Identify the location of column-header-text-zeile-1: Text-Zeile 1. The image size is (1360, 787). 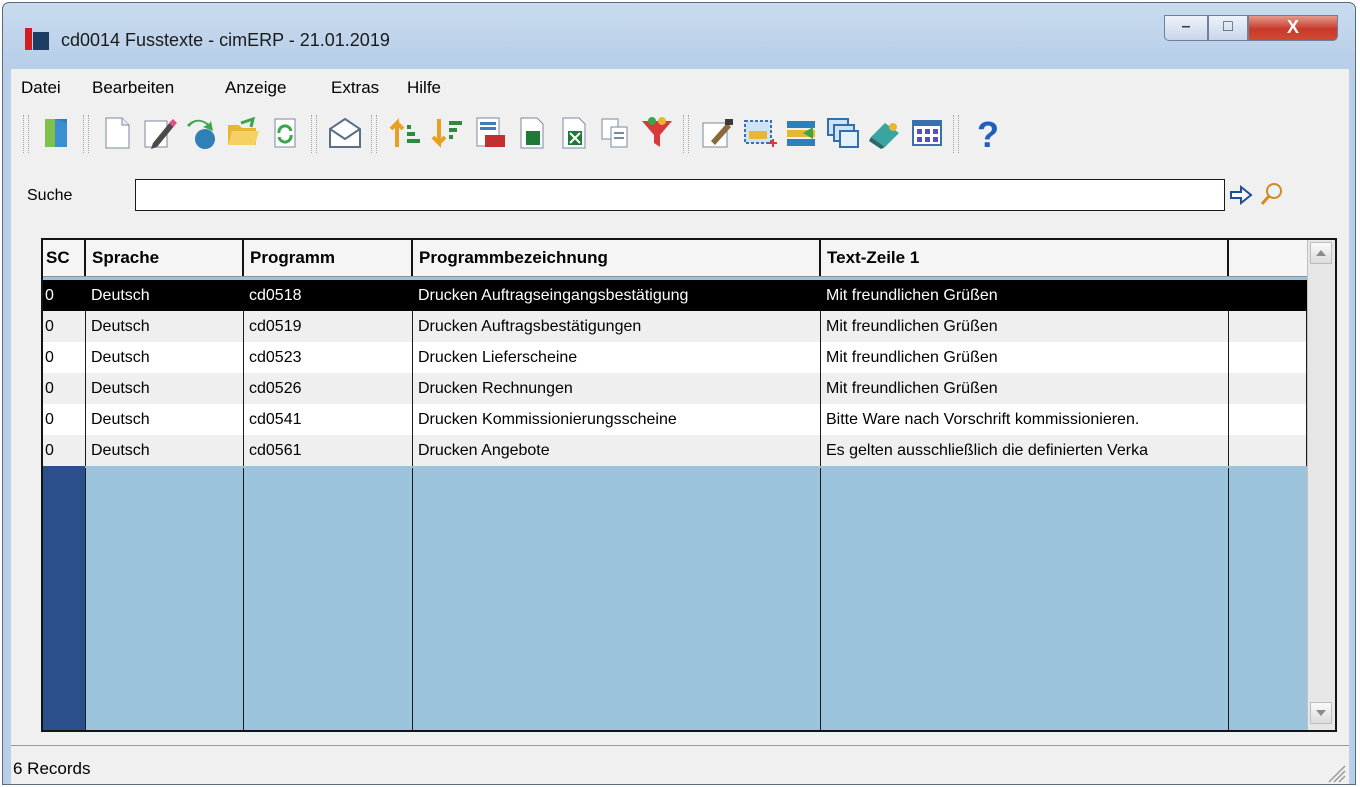
(1025, 258).